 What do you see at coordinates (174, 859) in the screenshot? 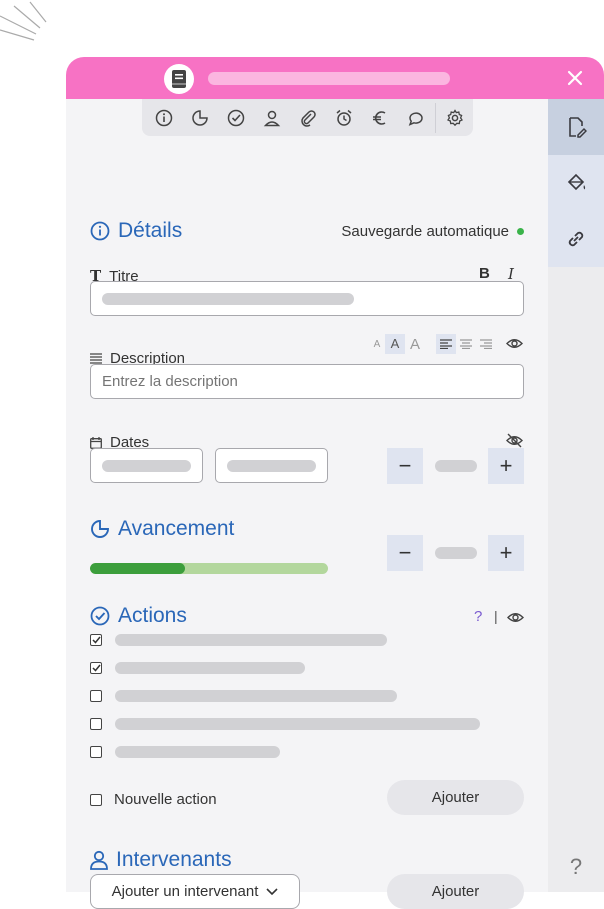
I see `intervenants-title-text: Intervenants` at bounding box center [174, 859].